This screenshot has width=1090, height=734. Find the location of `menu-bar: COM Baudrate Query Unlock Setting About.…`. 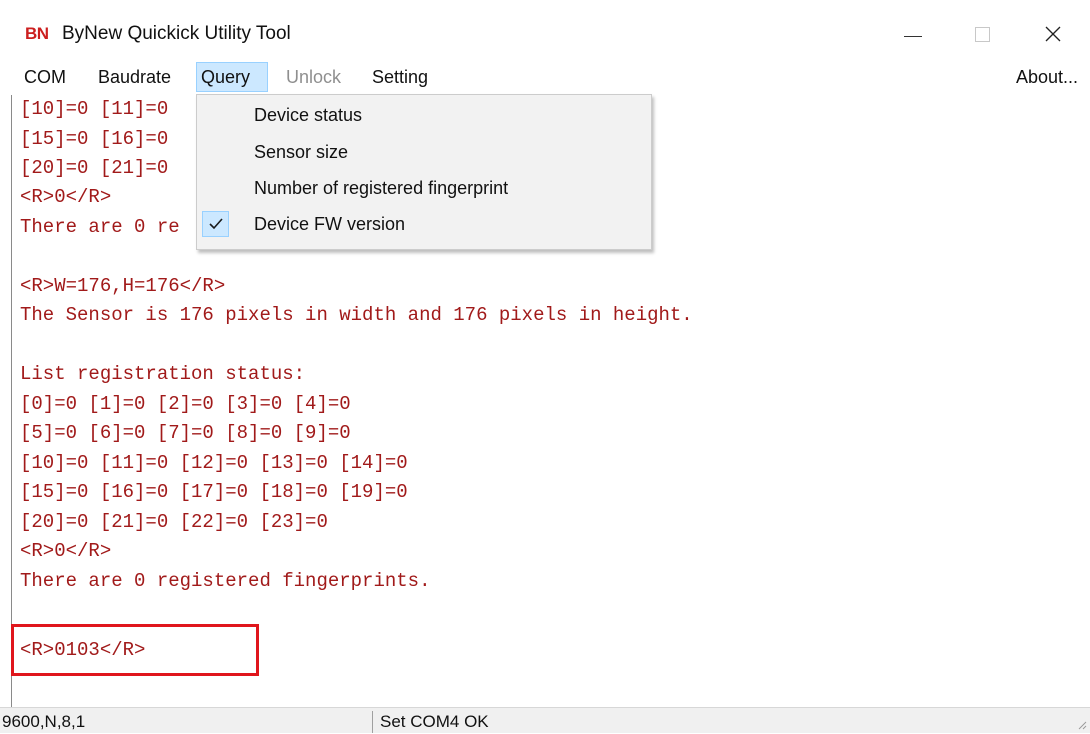

menu-bar: COM Baudrate Query Unlock Setting About.… is located at coordinates (545, 77).